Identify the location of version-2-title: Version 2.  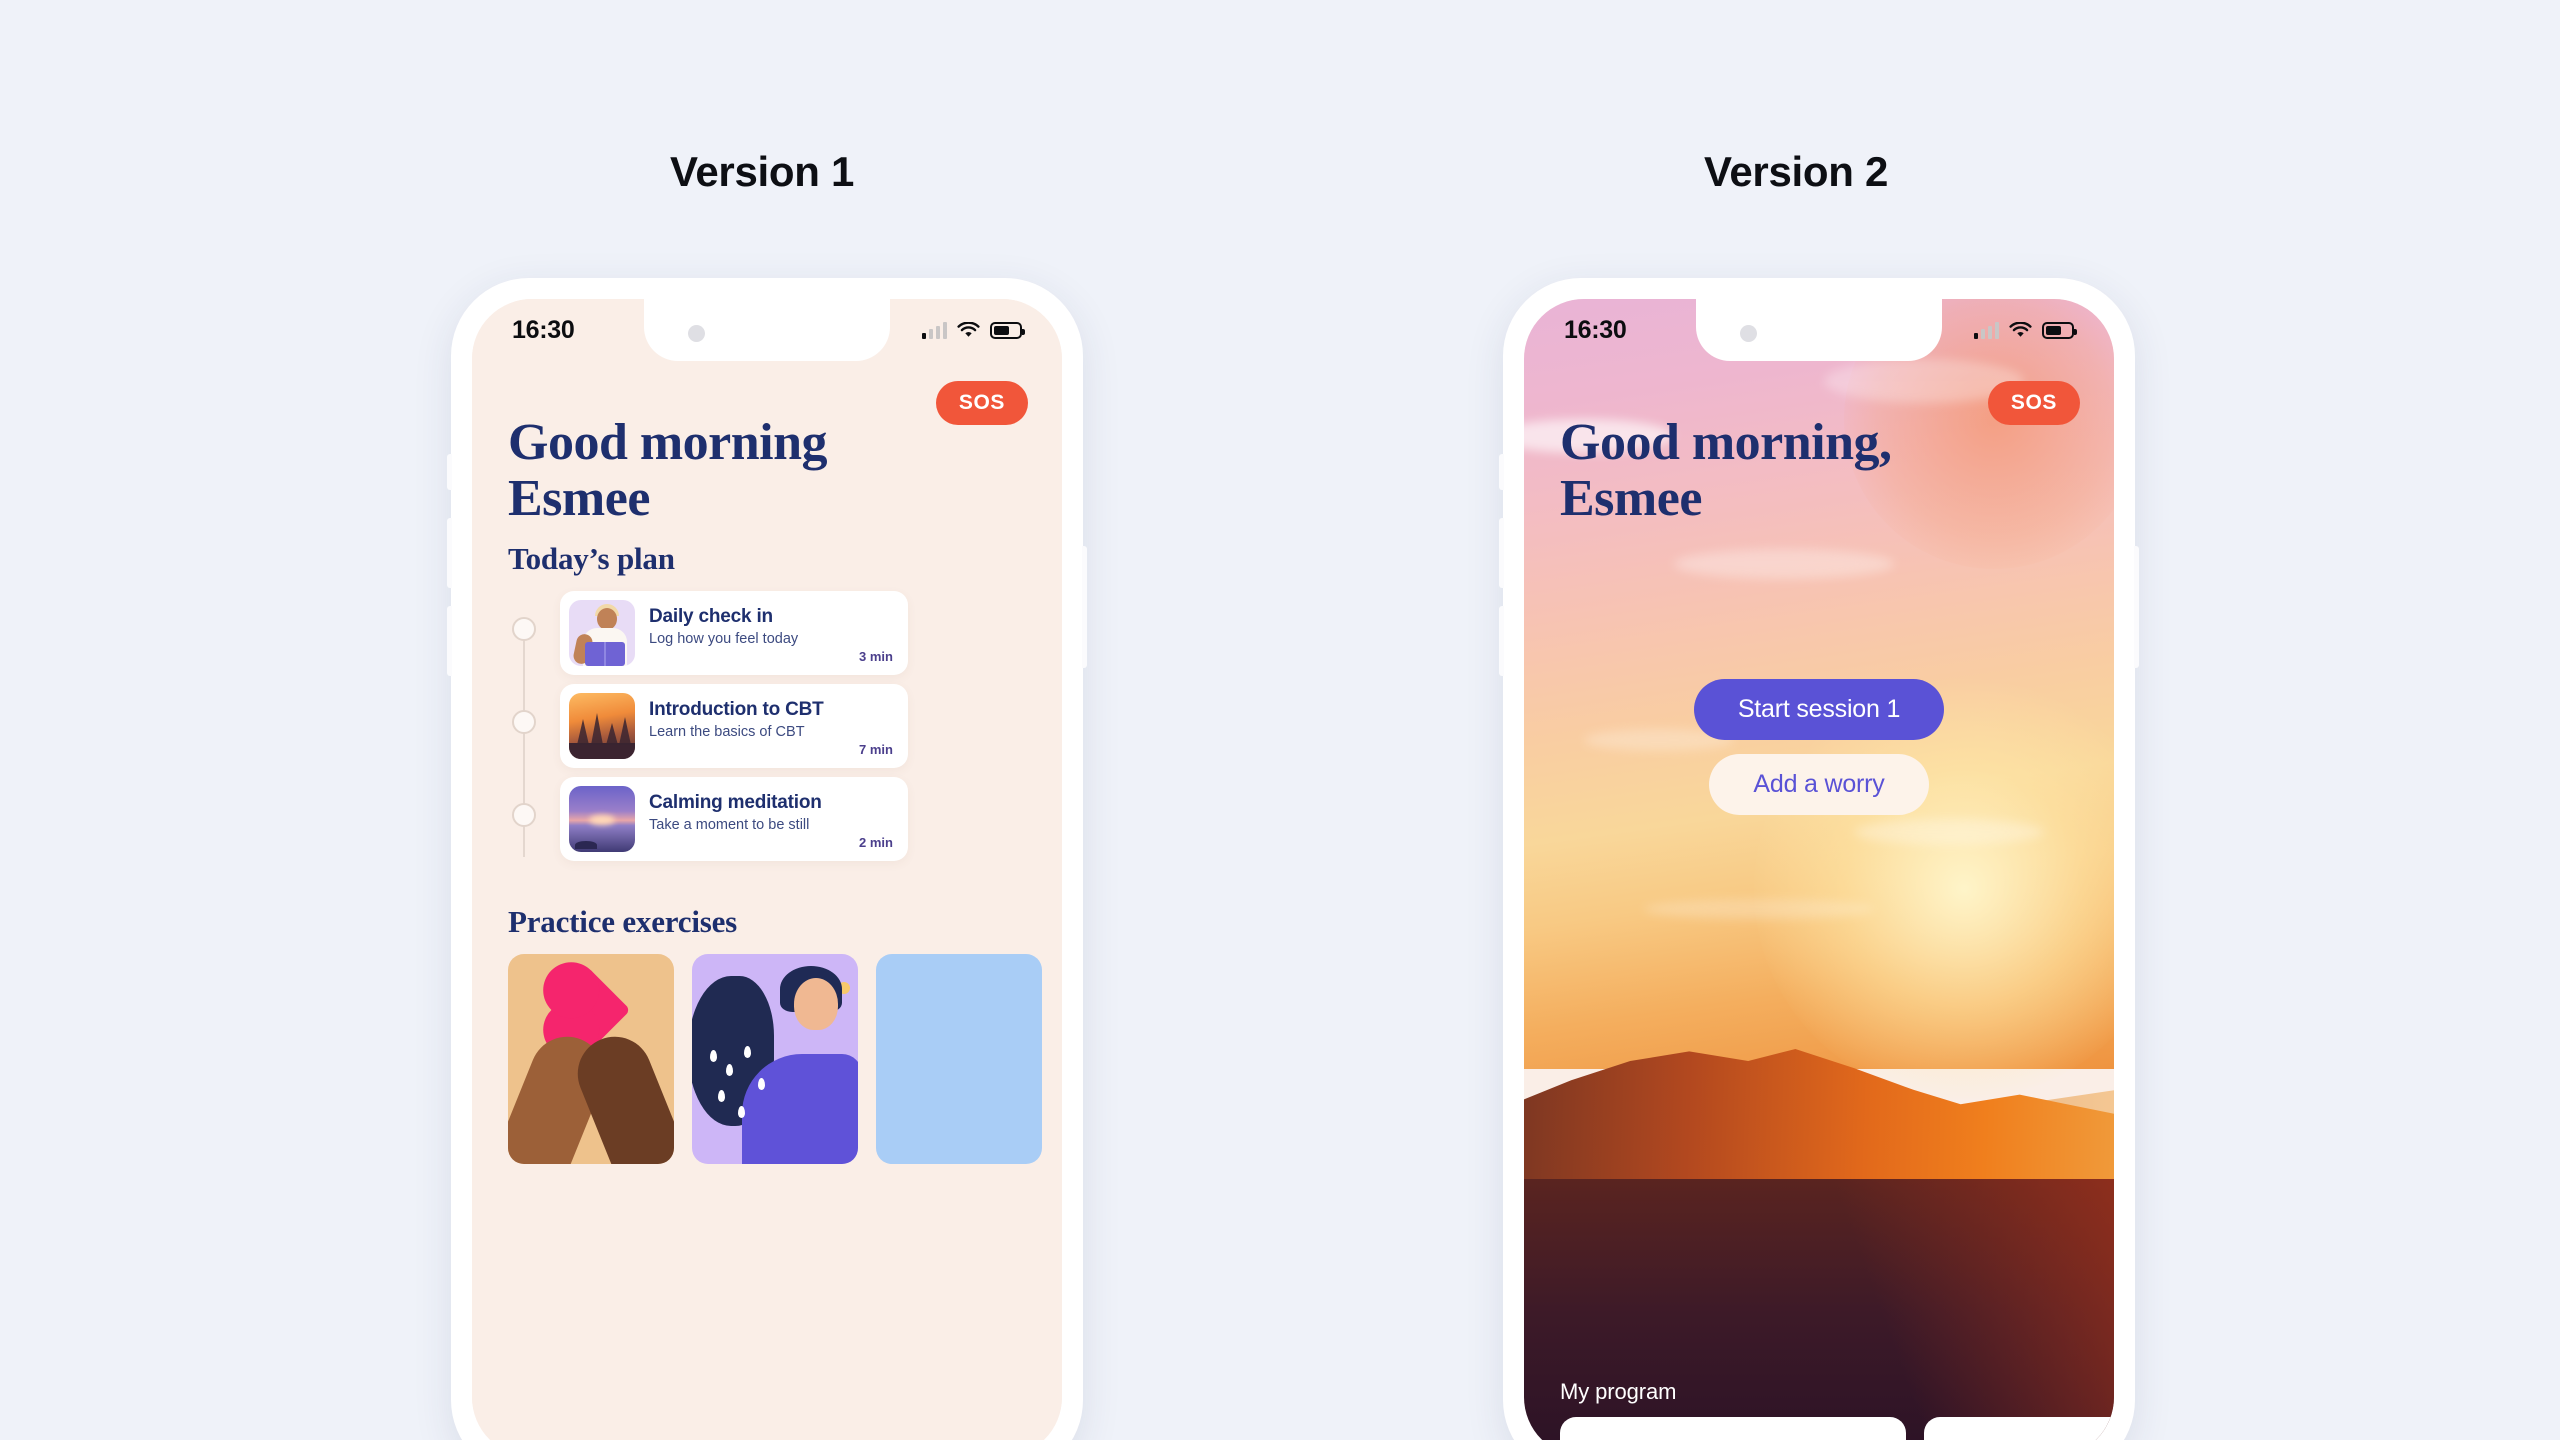
(1796, 171).